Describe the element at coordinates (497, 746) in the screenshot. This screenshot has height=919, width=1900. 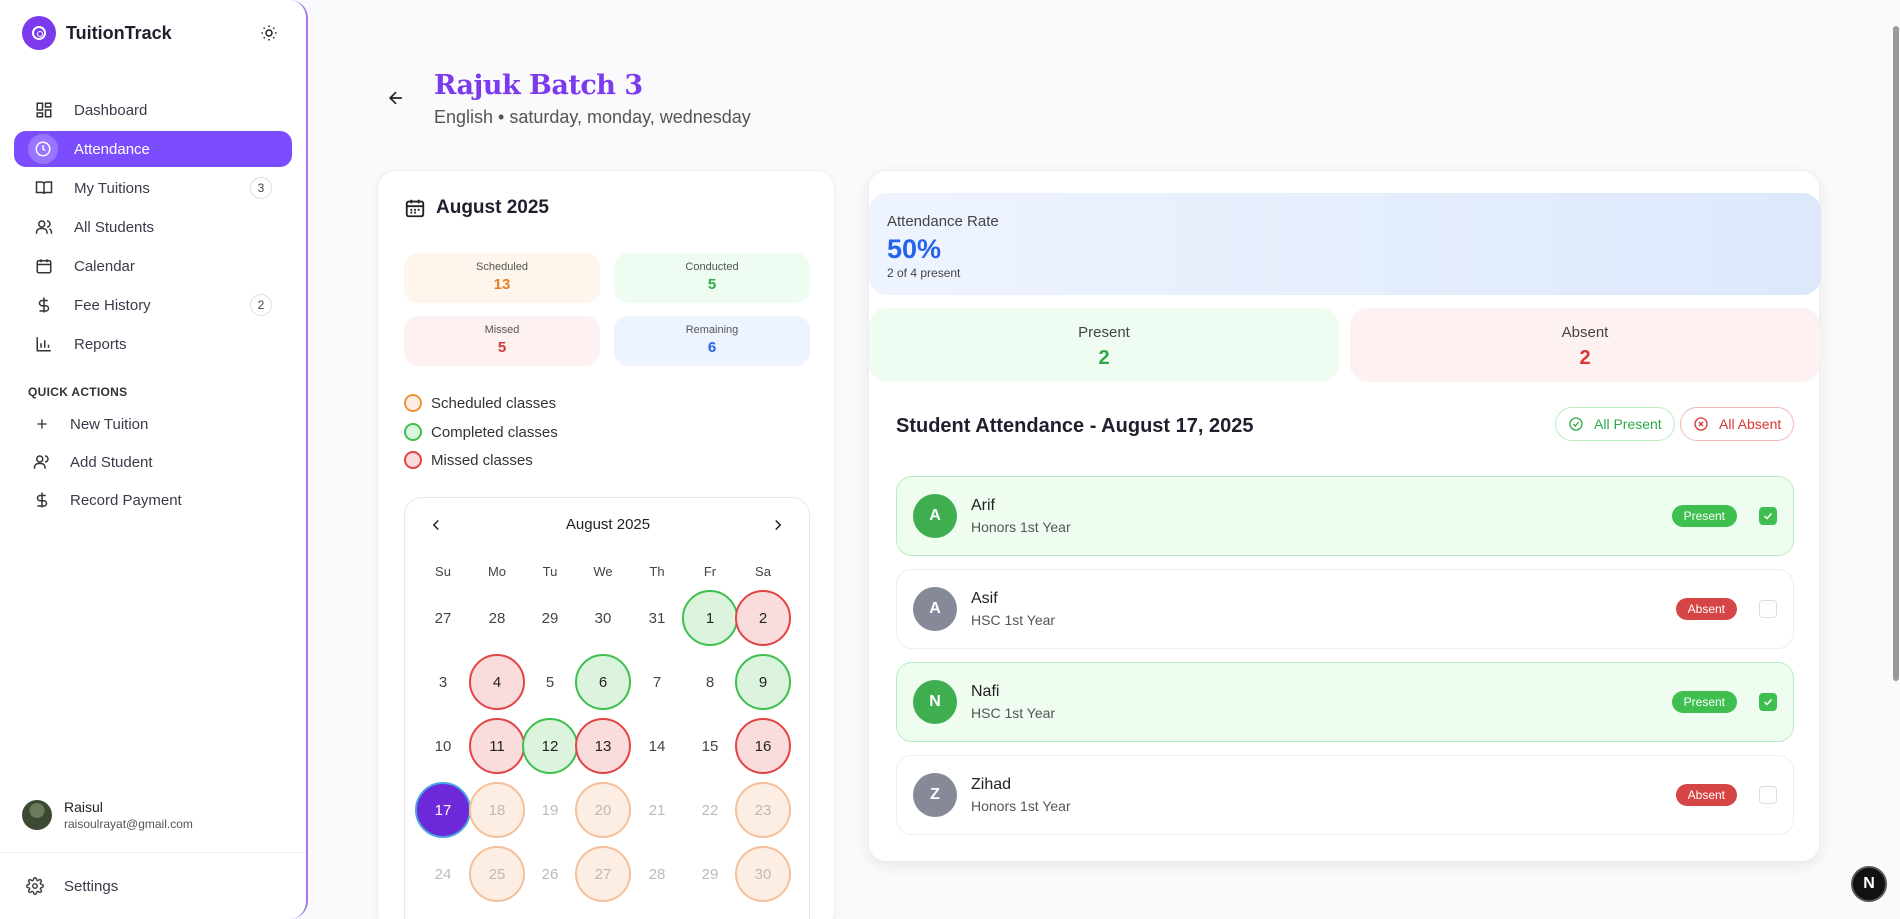
I see `calendar-day: 11` at that location.